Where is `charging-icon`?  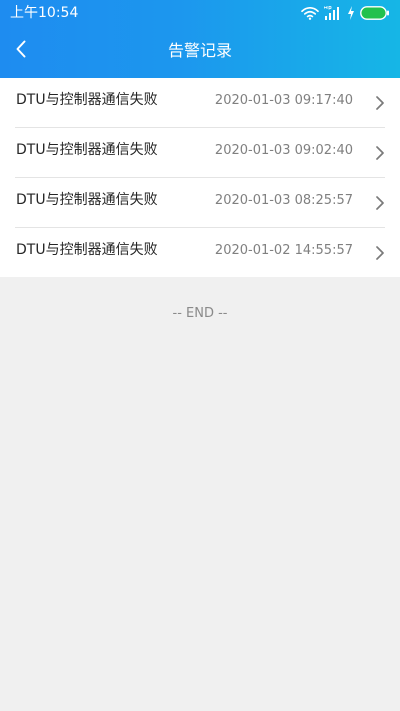
charging-icon is located at coordinates (351, 13).